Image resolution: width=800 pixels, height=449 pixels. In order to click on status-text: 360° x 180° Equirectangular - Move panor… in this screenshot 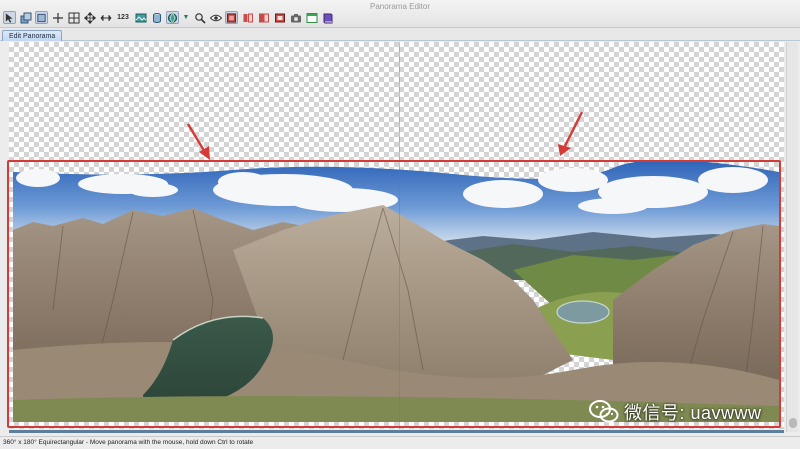, I will do `click(128, 442)`.